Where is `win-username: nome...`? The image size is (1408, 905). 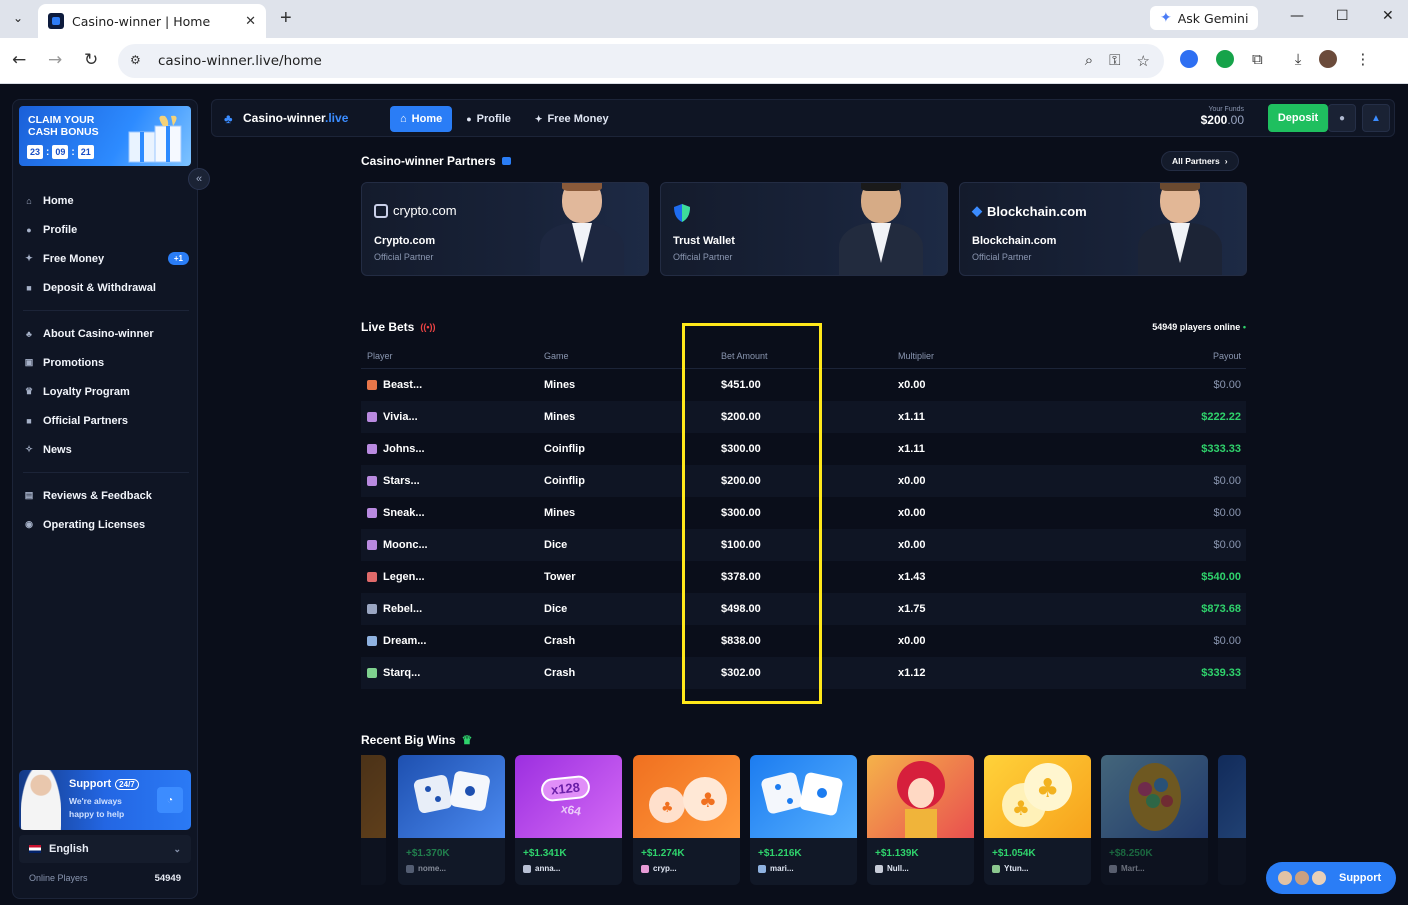
win-username: nome... is located at coordinates (432, 868).